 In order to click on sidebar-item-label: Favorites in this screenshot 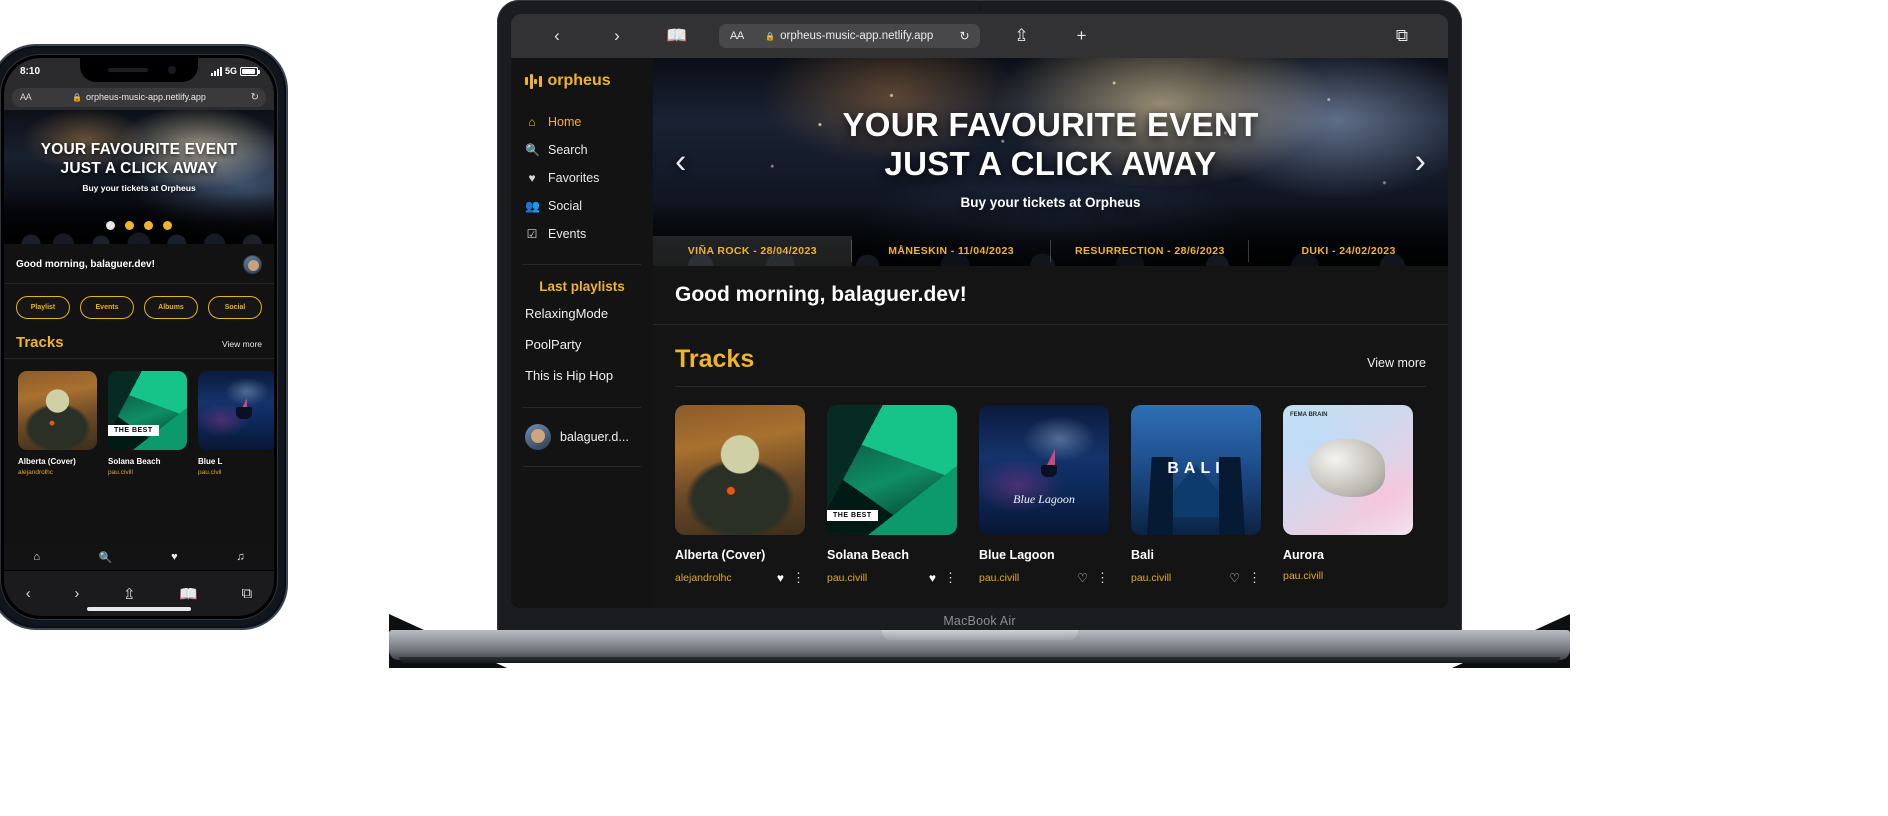, I will do `click(574, 178)`.